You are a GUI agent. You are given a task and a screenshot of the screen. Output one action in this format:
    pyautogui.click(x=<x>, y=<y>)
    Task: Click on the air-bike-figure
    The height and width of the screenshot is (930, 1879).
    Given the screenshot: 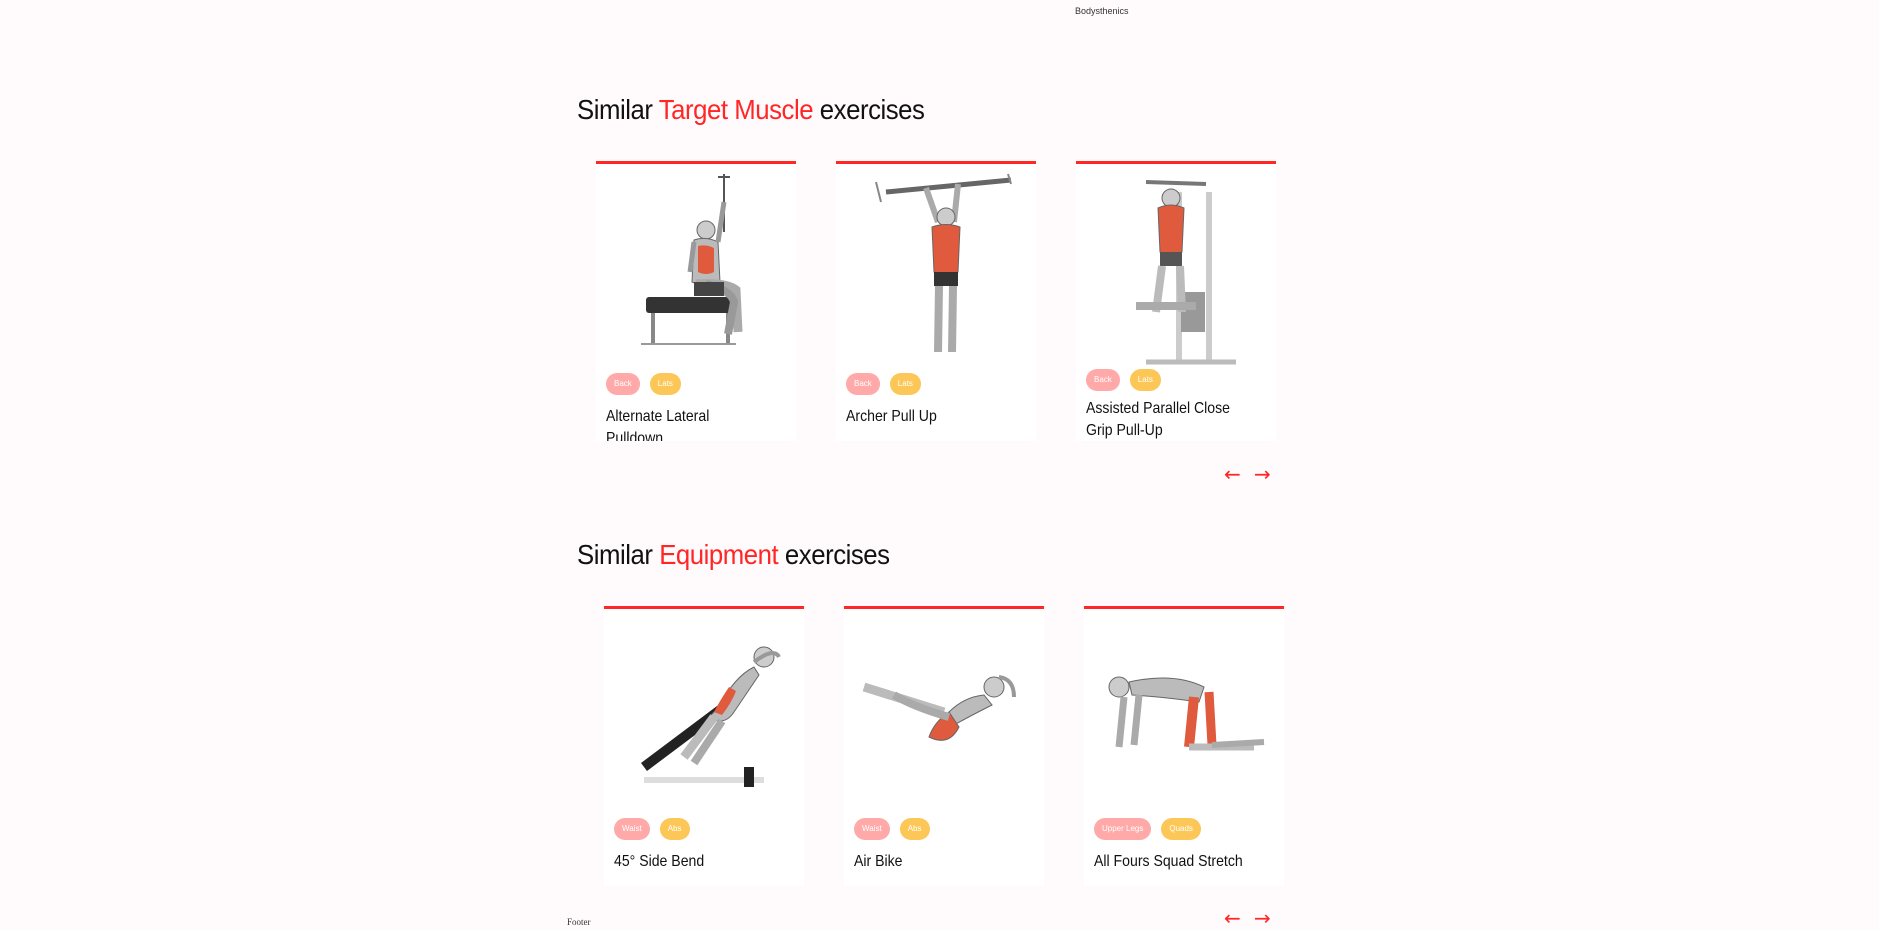 What is the action you would take?
    pyautogui.click(x=939, y=708)
    